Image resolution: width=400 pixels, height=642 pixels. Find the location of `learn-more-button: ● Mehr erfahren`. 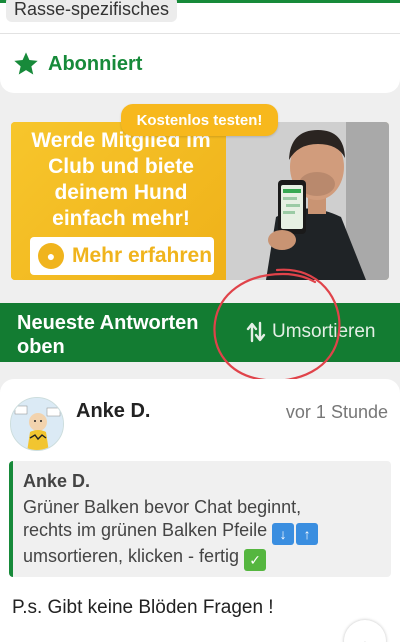

learn-more-button: ● Mehr erfahren is located at coordinates (122, 256).